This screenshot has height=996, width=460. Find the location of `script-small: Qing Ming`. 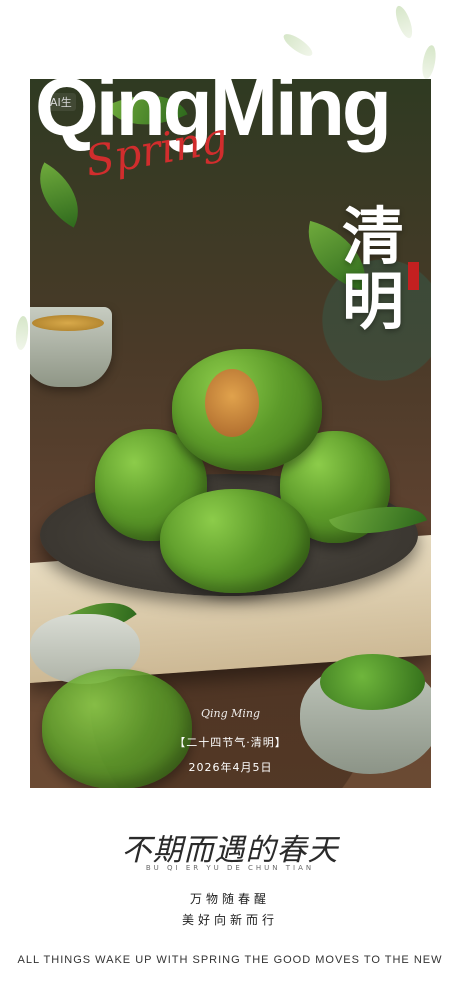

script-small: Qing Ming is located at coordinates (230, 713).